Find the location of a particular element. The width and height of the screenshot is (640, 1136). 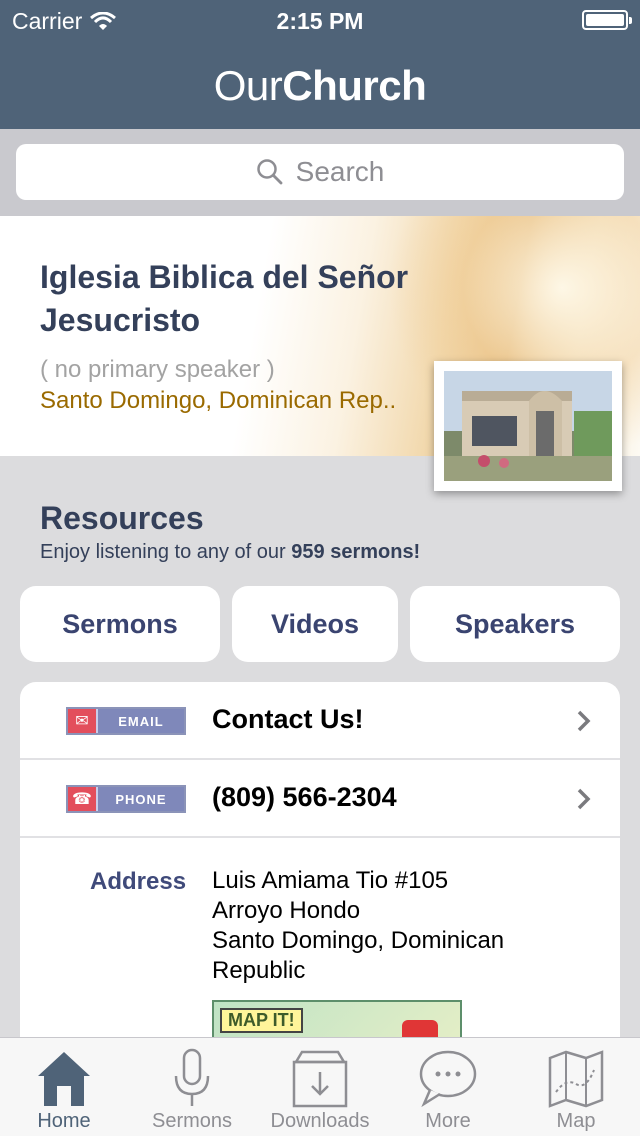

tab-map-label: Map is located at coordinates (576, 1121).